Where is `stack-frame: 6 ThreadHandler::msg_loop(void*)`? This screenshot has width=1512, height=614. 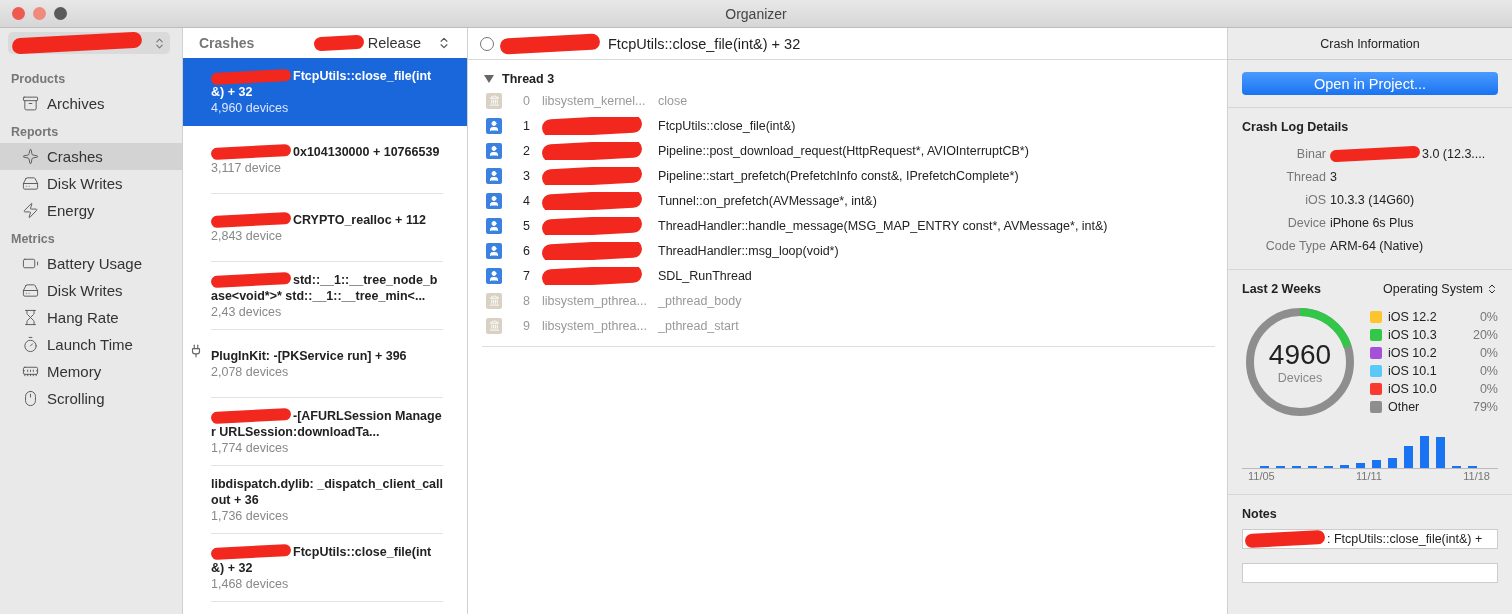
stack-frame: 6 ThreadHandler::msg_loop(void*) is located at coordinates (848, 250).